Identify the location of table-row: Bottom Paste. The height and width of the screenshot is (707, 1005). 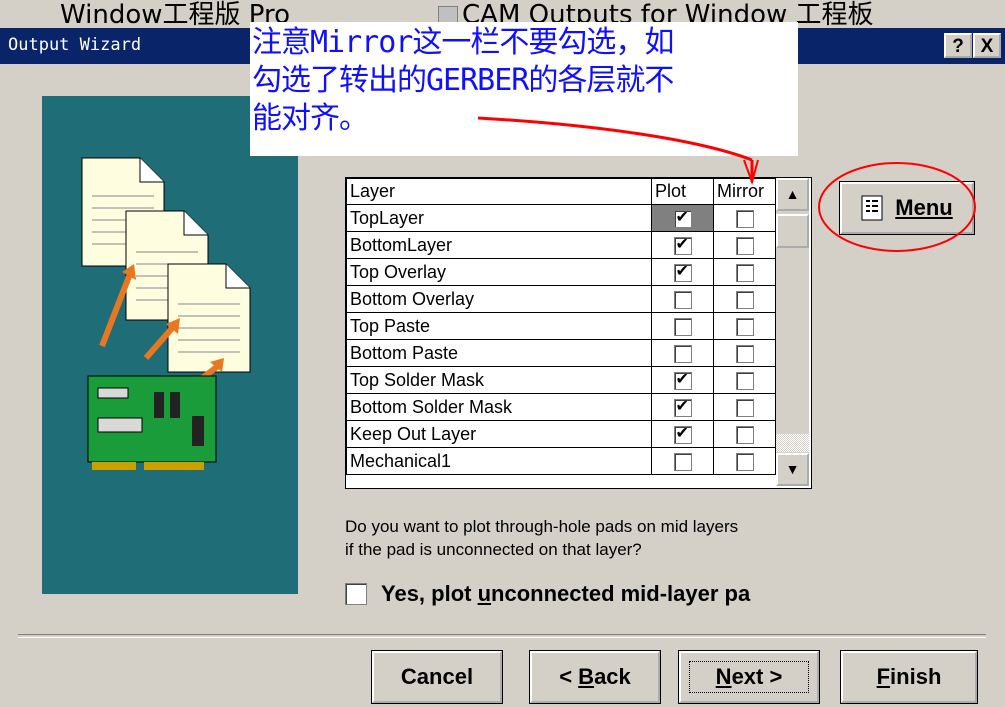
(561, 353).